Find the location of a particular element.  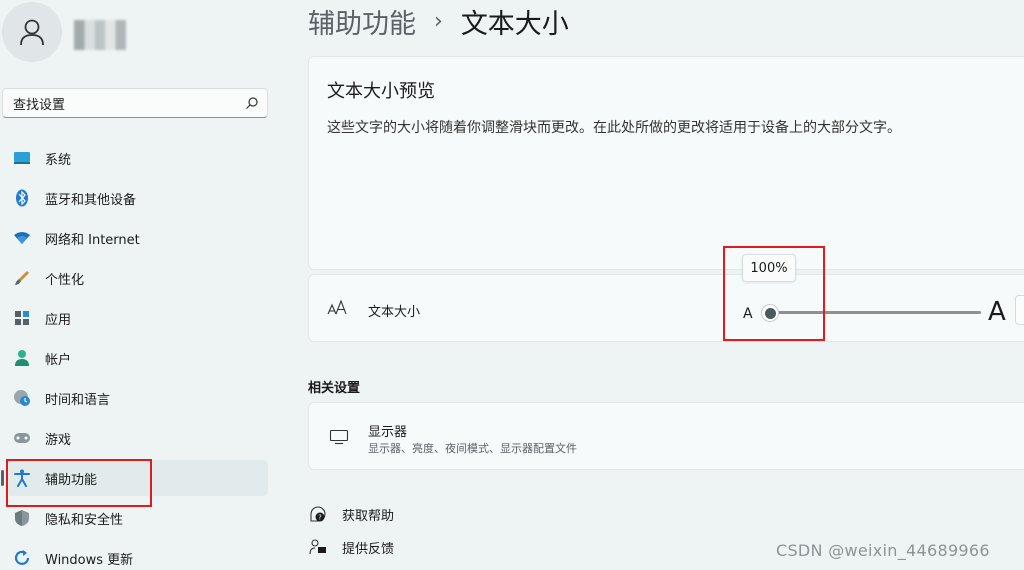

person-icon is located at coordinates (32, 32).